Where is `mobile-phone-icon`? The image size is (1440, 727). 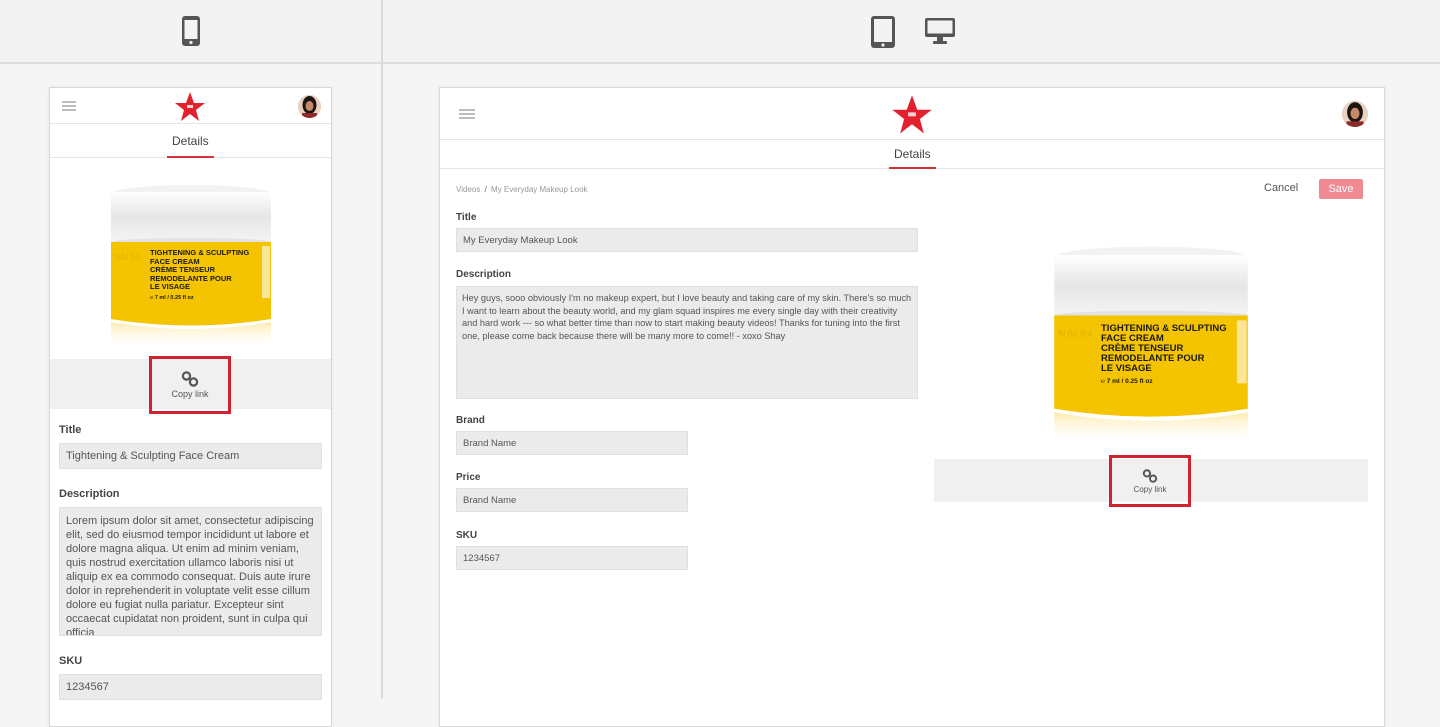 mobile-phone-icon is located at coordinates (191, 33).